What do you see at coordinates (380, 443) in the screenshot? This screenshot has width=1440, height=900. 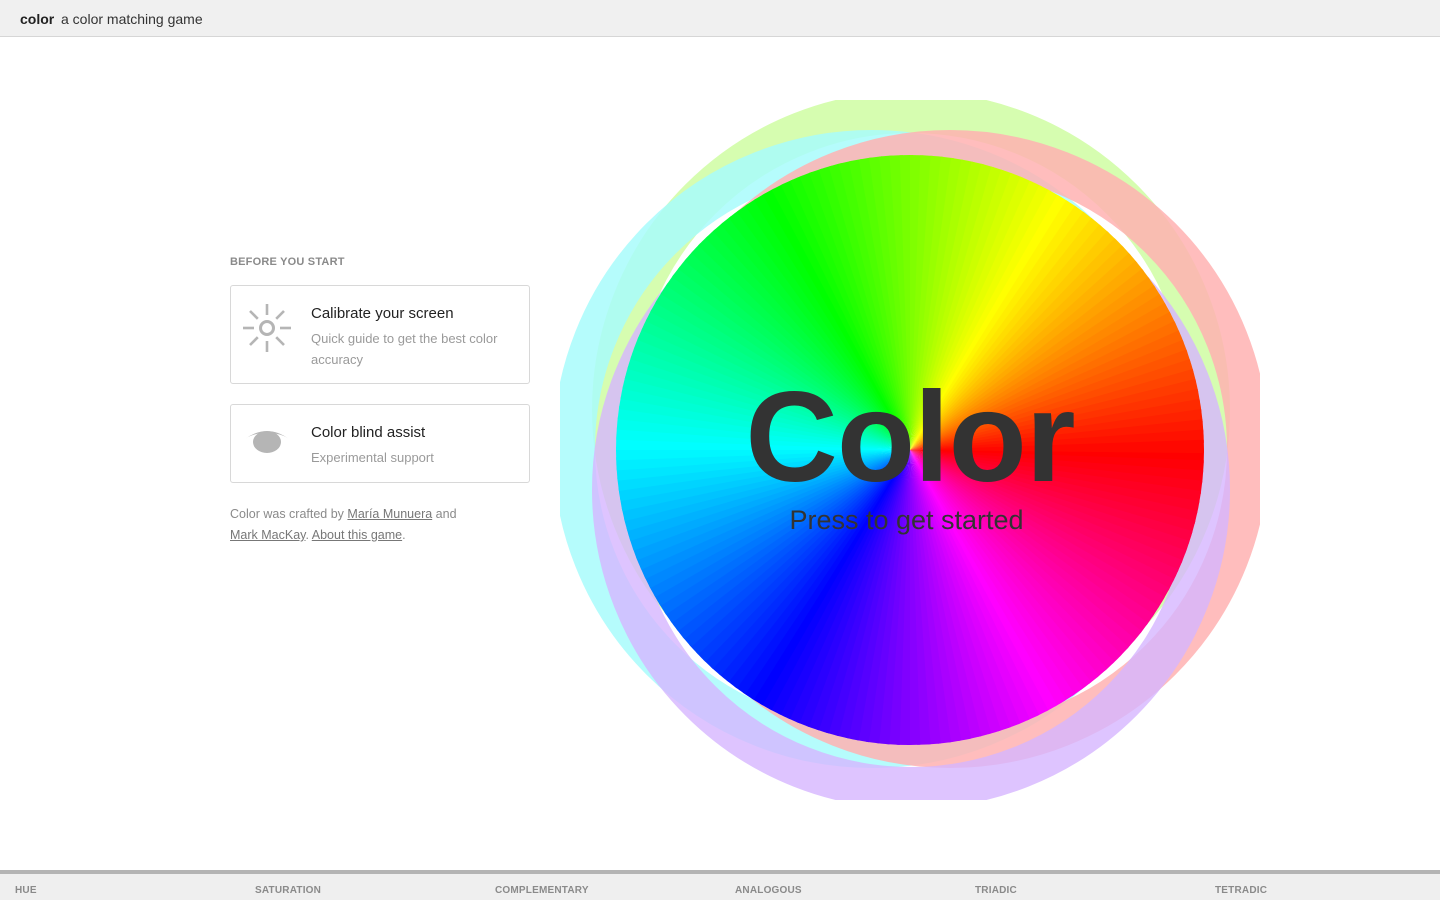 I see `color-blind-assist-card: Color blind assist Experimental support` at bounding box center [380, 443].